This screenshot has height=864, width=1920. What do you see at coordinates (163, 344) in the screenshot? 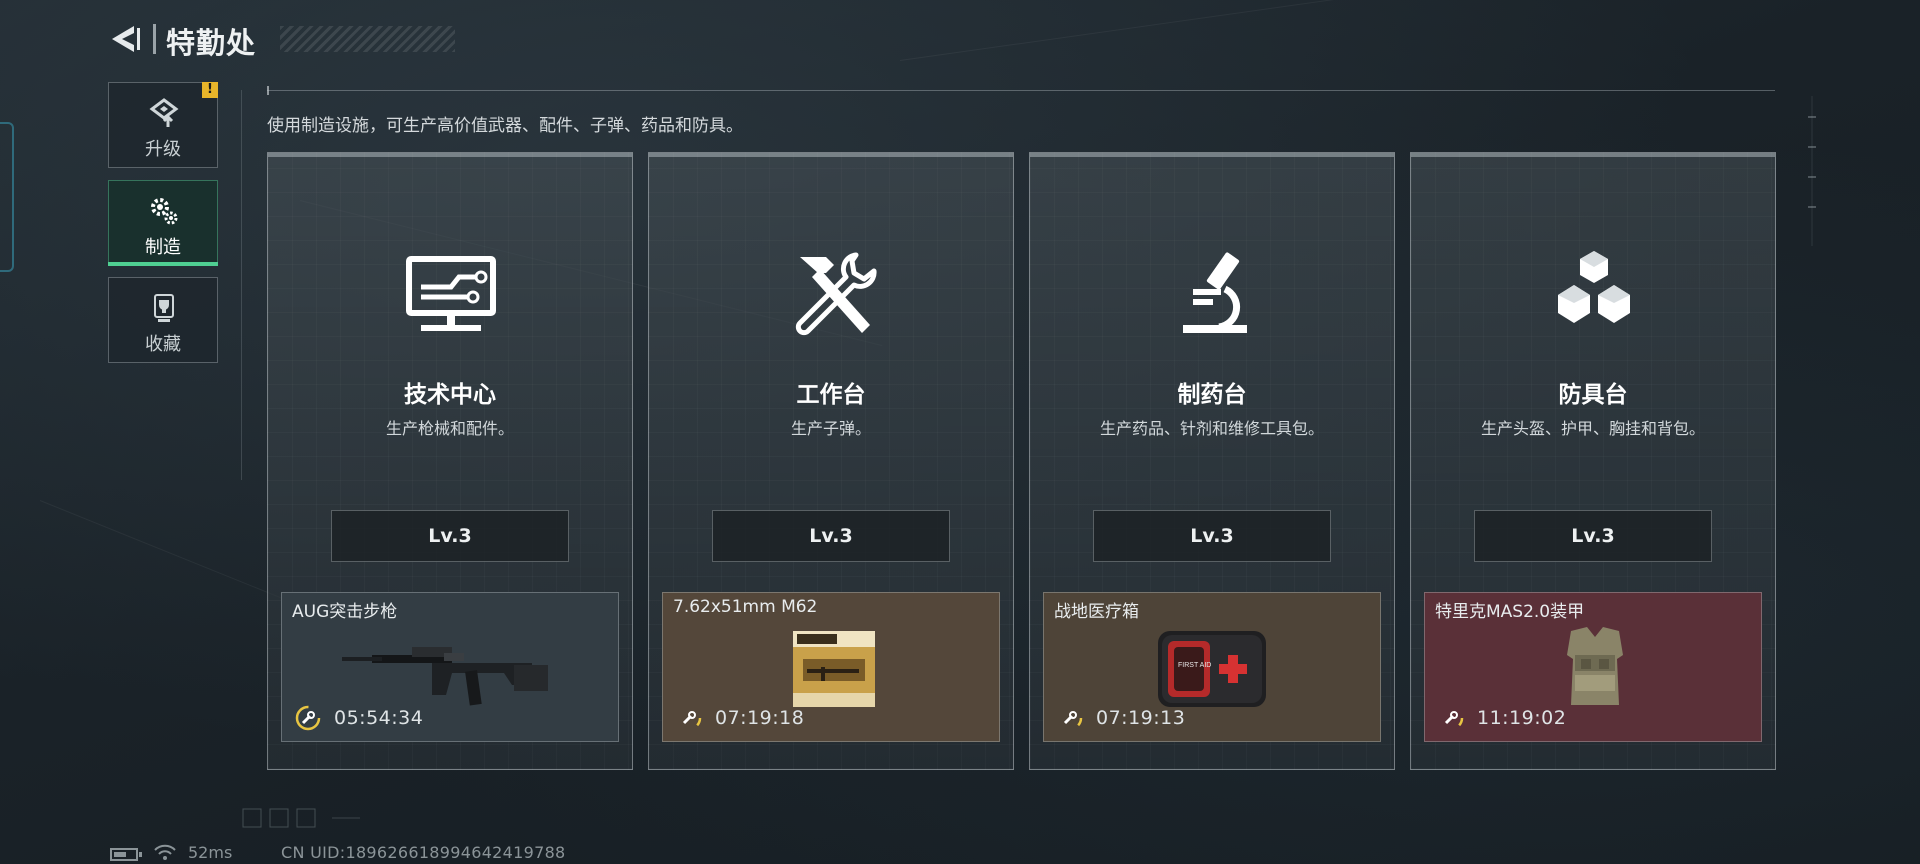
I see `tab-collection-label: 收藏` at bounding box center [163, 344].